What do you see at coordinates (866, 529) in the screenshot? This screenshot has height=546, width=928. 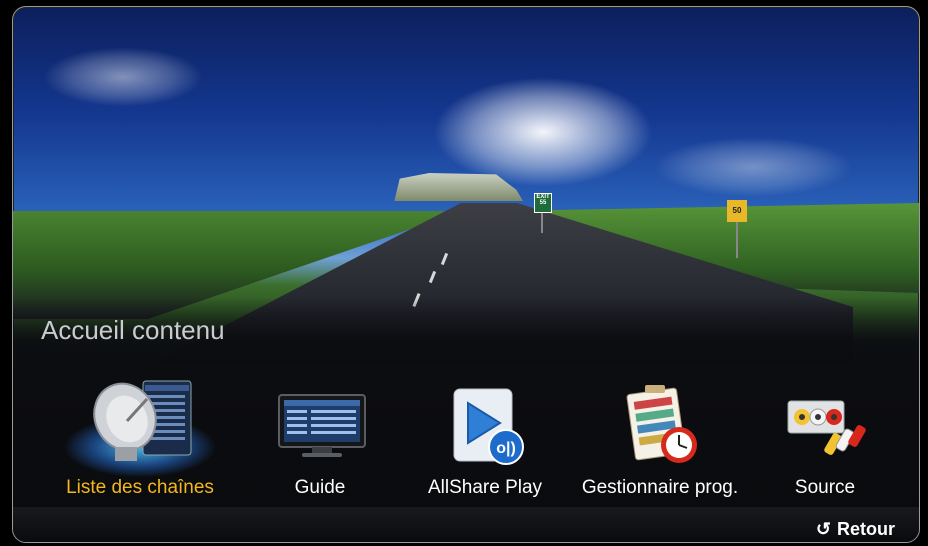 I see `return-label: Retour` at bounding box center [866, 529].